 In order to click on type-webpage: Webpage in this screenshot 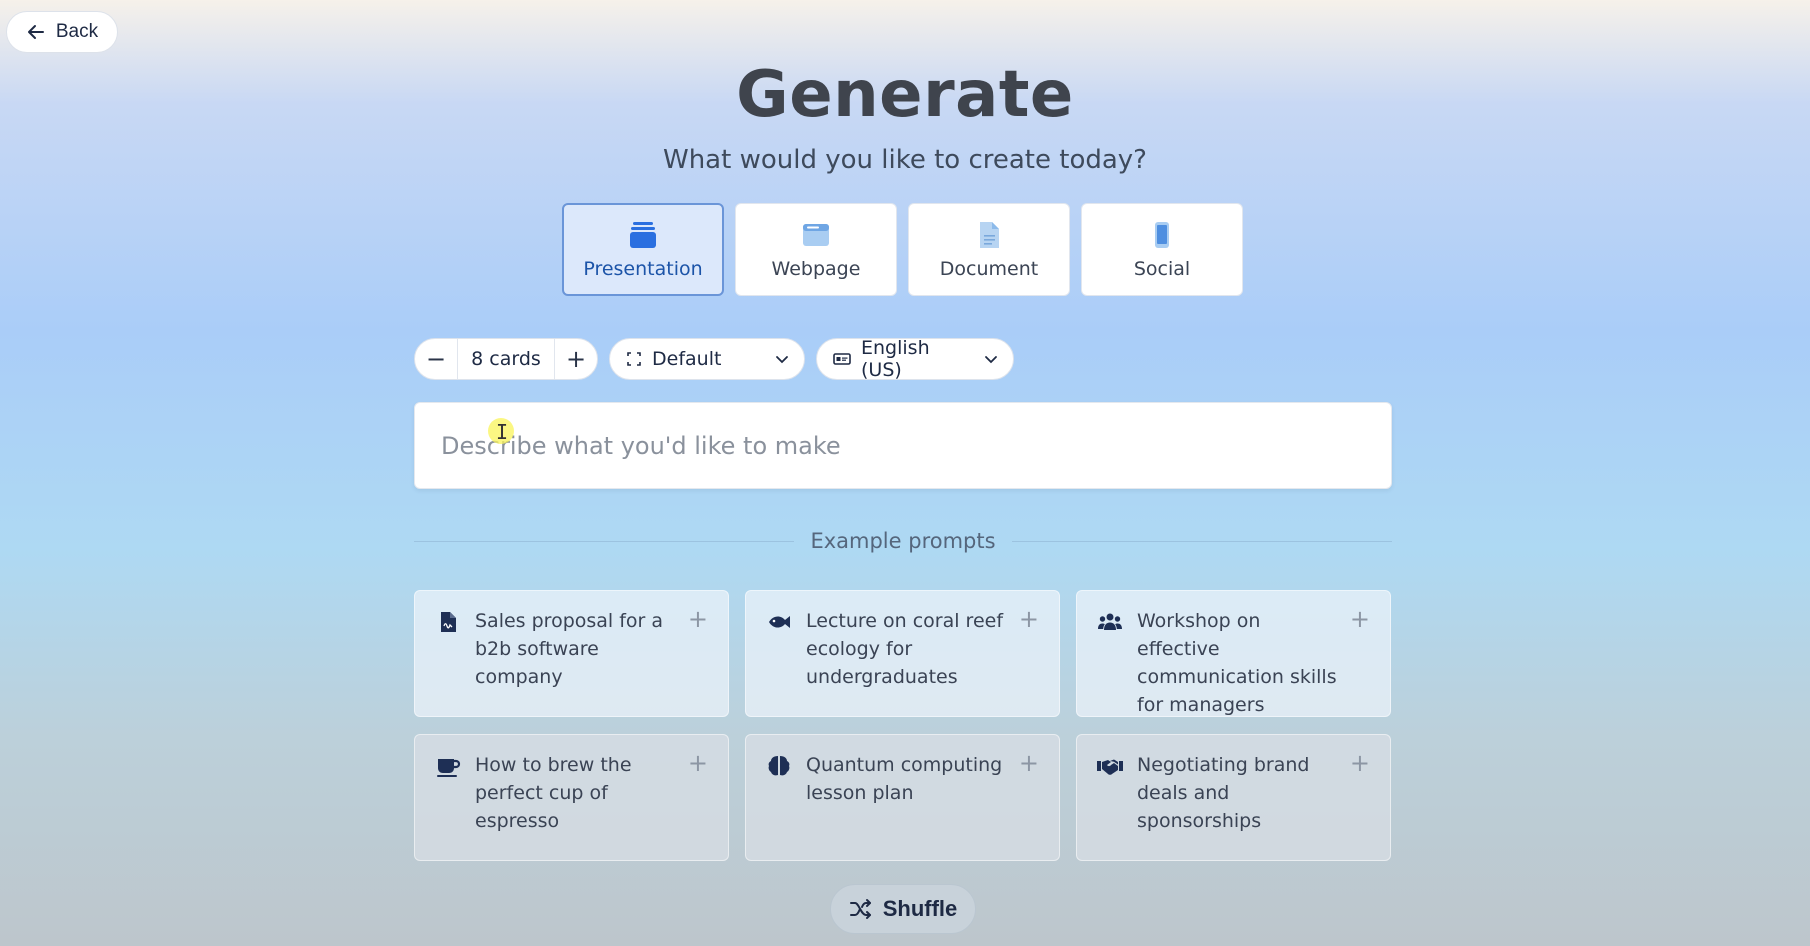, I will do `click(816, 249)`.